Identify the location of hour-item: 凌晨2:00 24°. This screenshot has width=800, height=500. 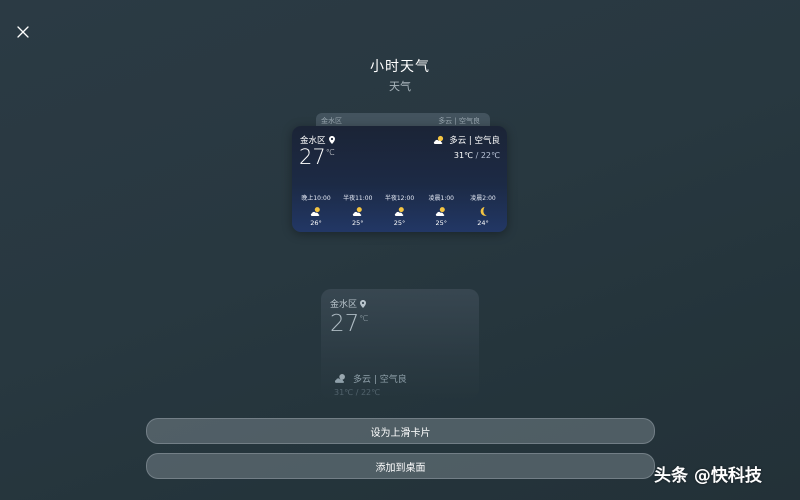
(483, 210).